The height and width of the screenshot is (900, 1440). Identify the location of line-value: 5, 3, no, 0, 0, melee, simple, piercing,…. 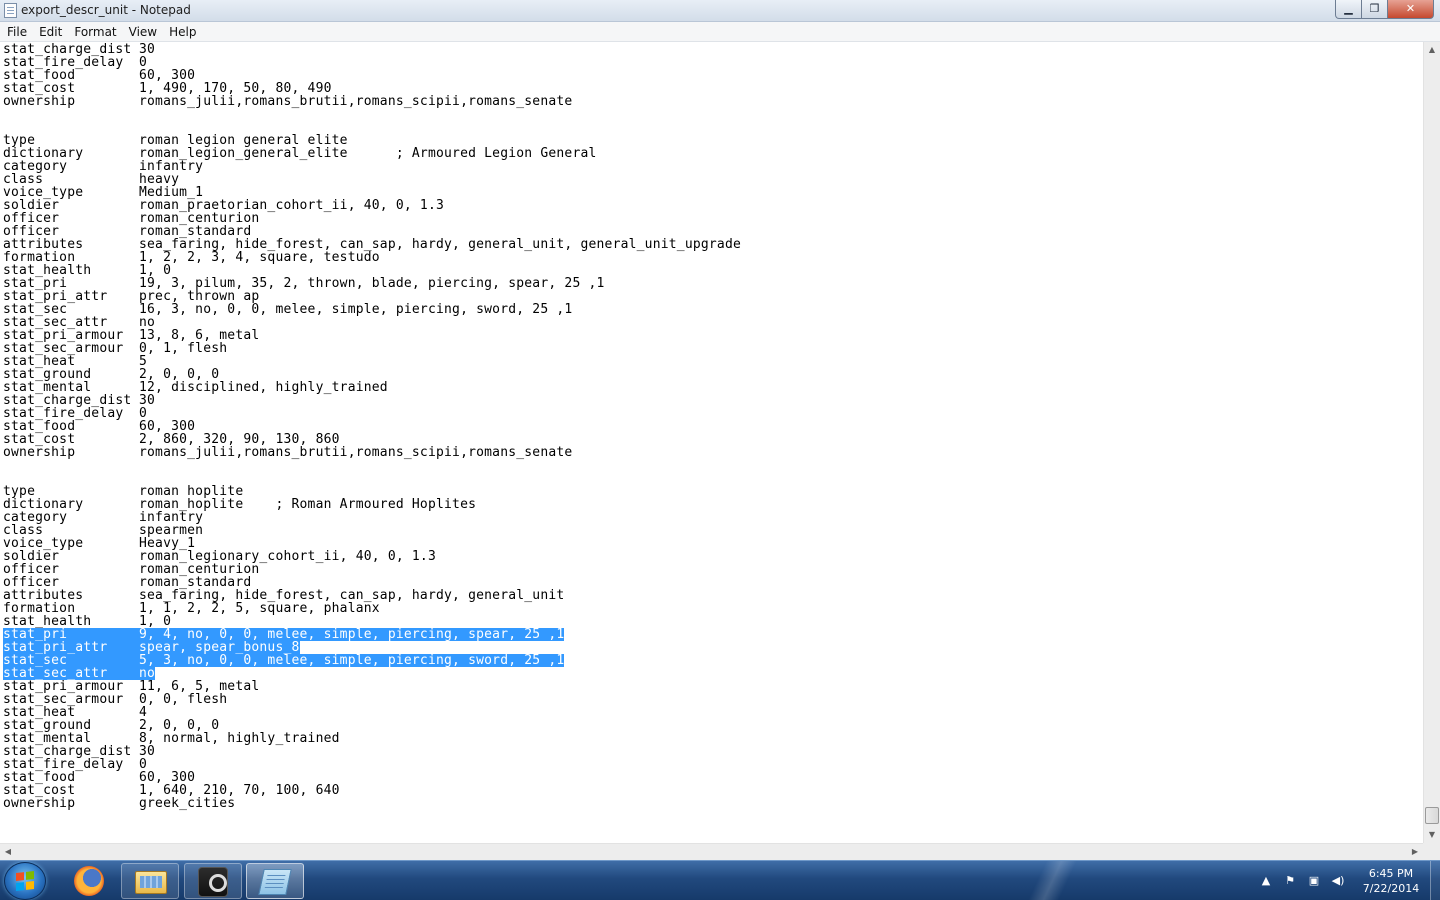
(352, 660).